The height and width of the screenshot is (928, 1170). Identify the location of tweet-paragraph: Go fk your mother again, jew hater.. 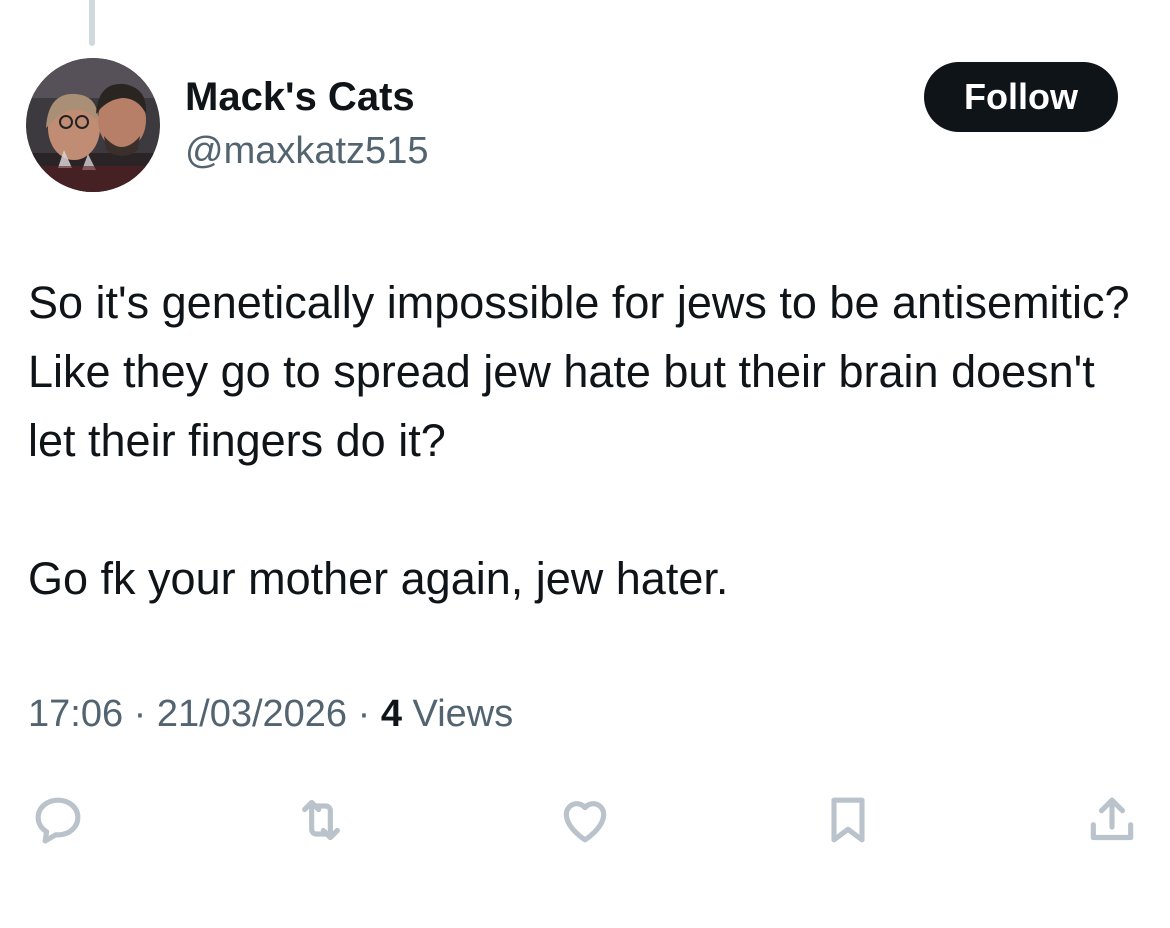
(378, 578).